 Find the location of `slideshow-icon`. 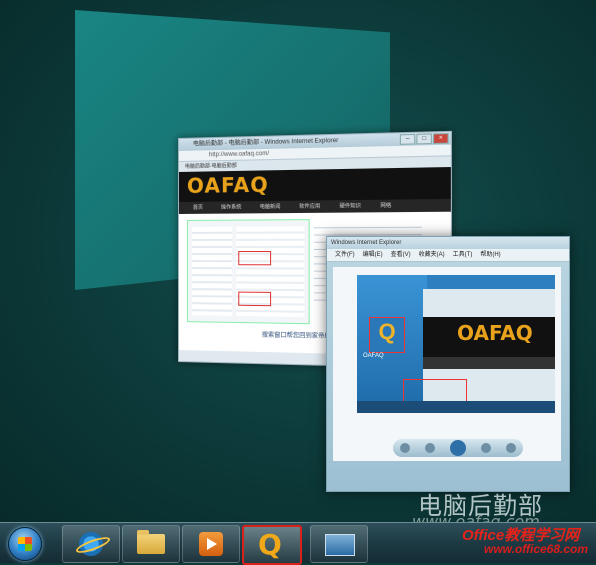

slideshow-icon is located at coordinates (457, 448).